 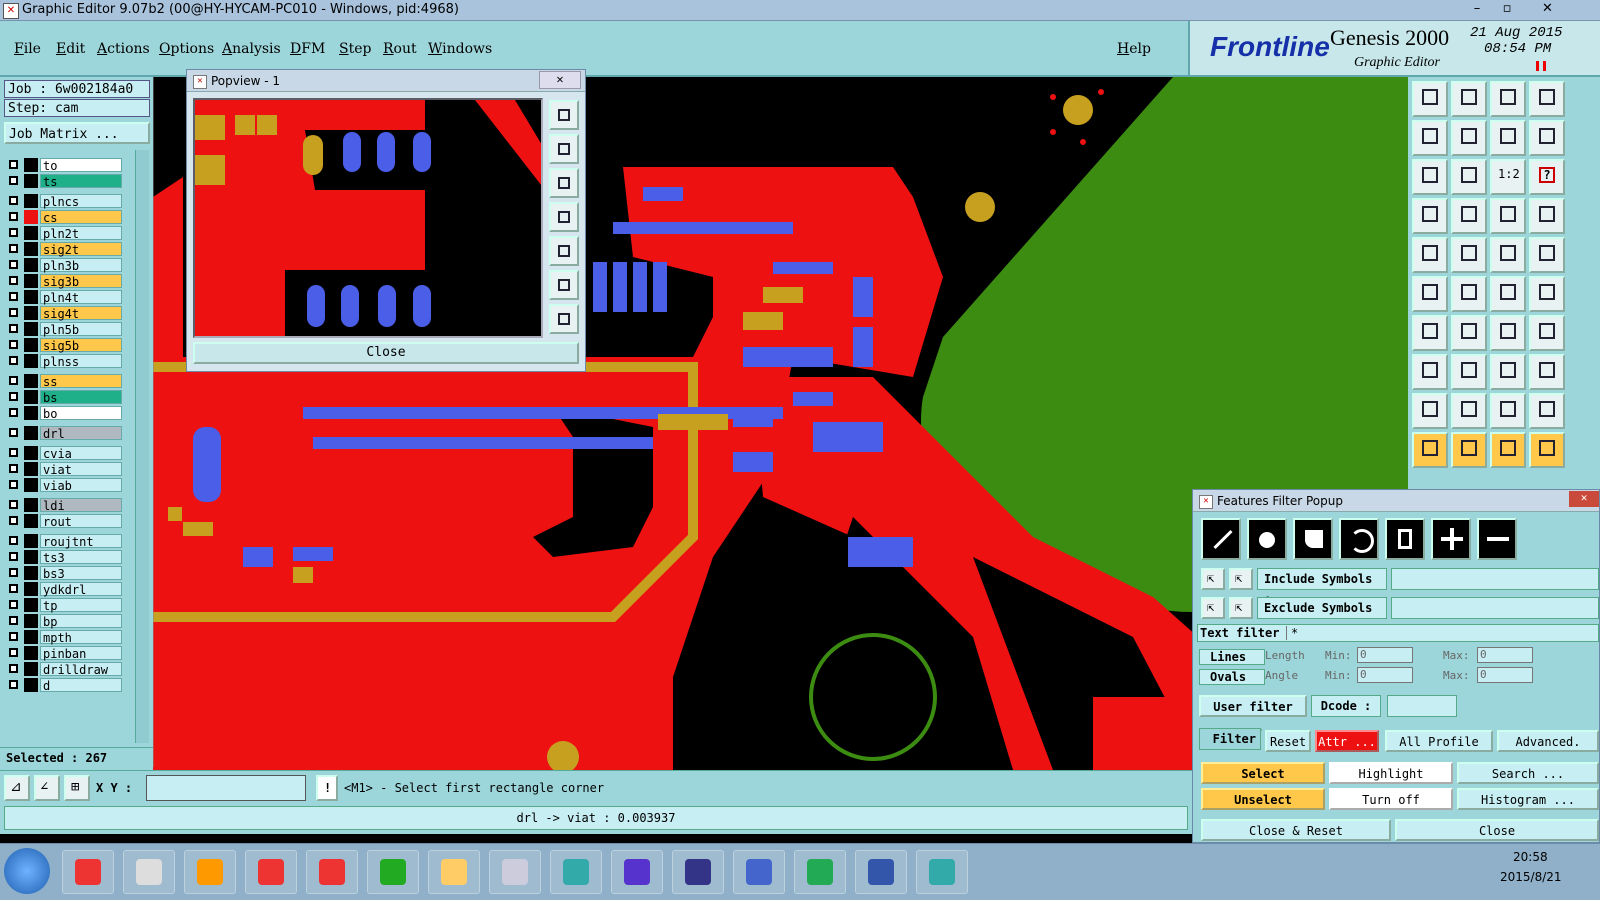 I want to click on taskbar-globe-button, so click(x=759, y=872).